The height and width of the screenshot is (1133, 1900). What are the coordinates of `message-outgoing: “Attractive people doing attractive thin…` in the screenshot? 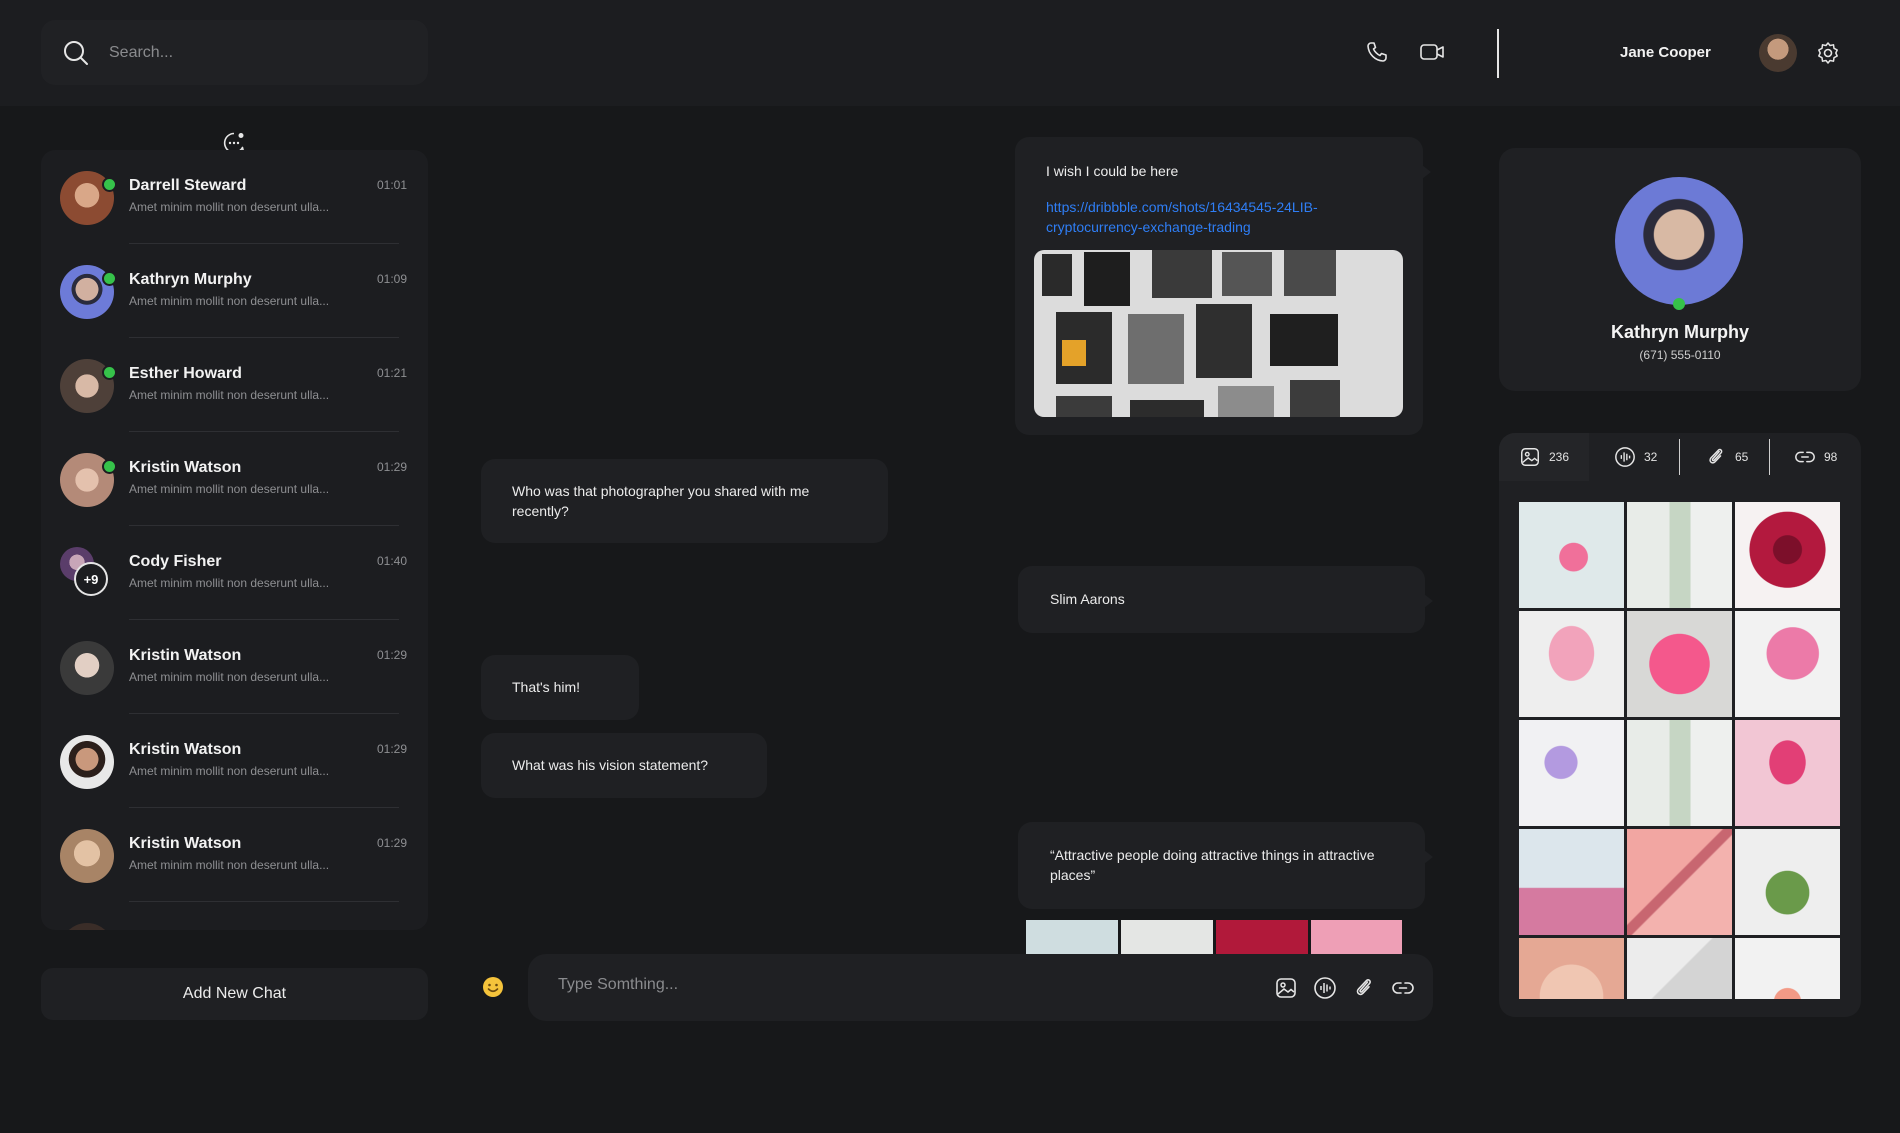 It's located at (1225, 865).